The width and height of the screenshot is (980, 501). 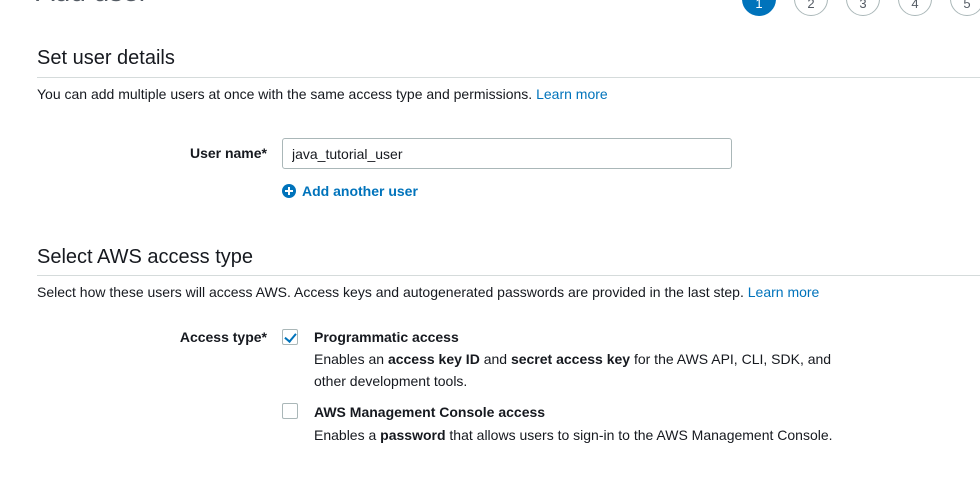 I want to click on section-title-access-type: Select AWS access type, so click(x=145, y=257).